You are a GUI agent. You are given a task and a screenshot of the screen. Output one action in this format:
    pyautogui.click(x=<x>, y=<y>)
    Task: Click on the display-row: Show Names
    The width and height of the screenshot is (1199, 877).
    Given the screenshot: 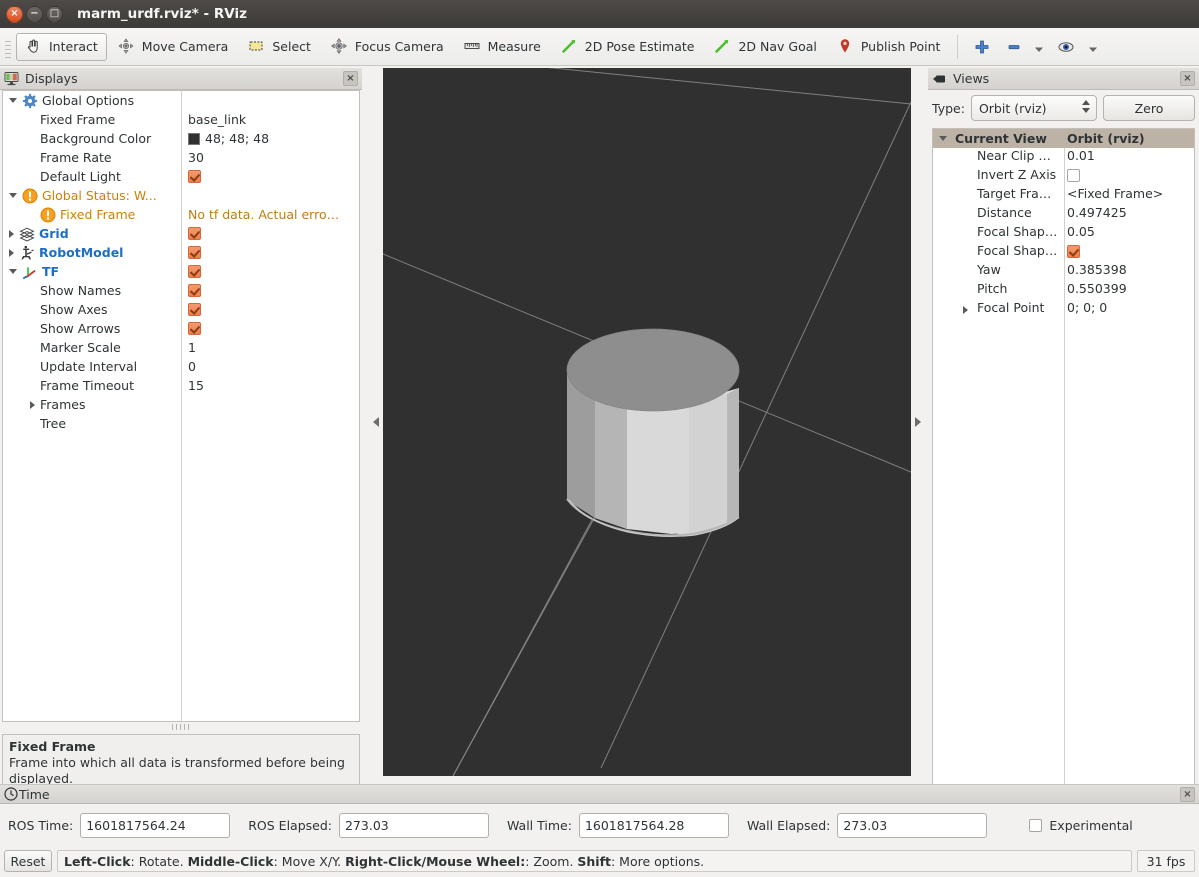 What is the action you would take?
    pyautogui.click(x=181, y=290)
    